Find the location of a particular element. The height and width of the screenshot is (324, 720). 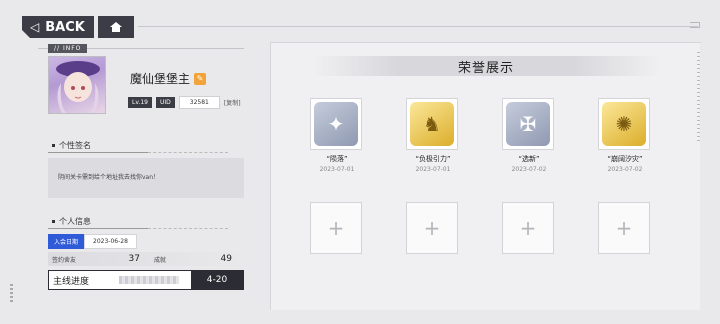

signature-title: 个性签名 is located at coordinates (71, 145).